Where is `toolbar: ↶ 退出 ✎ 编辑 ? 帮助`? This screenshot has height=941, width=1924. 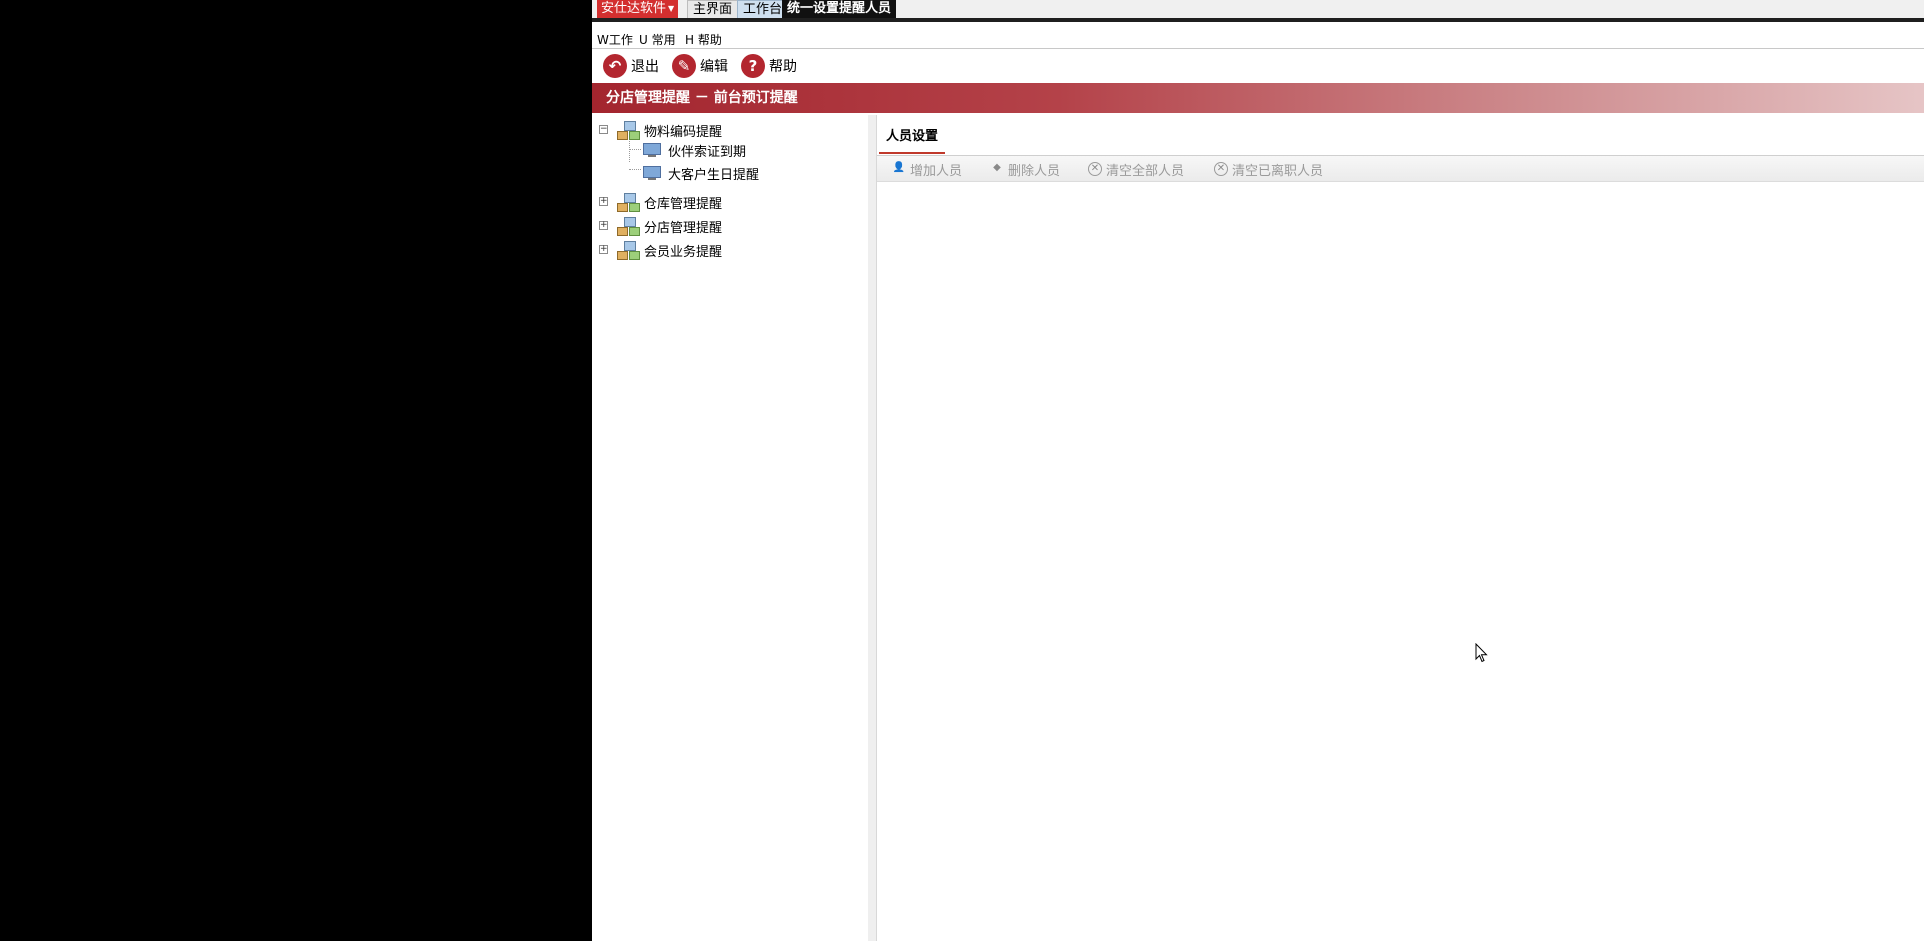
toolbar: ↶ 退出 ✎ 编辑 ? 帮助 is located at coordinates (1258, 67).